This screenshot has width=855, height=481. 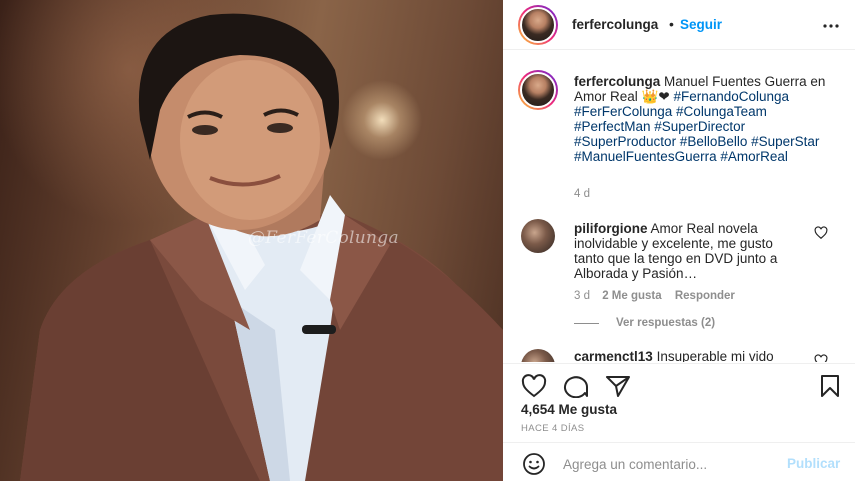 What do you see at coordinates (679, 422) in the screenshot?
I see `action-bar: 4,654 Me gusta HACE 4 DÍAS Publicar` at bounding box center [679, 422].